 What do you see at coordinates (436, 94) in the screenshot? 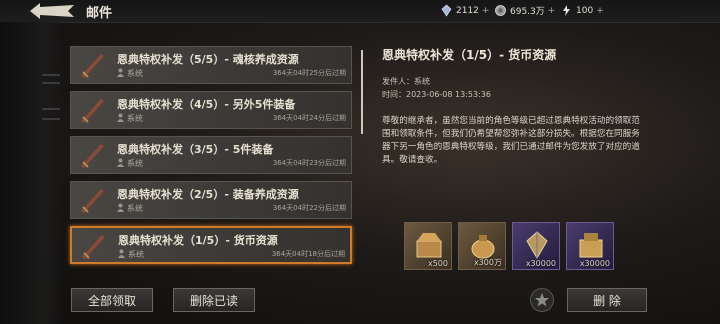
I see `detail-time: 时间：2023-06-08 13:53:36` at bounding box center [436, 94].